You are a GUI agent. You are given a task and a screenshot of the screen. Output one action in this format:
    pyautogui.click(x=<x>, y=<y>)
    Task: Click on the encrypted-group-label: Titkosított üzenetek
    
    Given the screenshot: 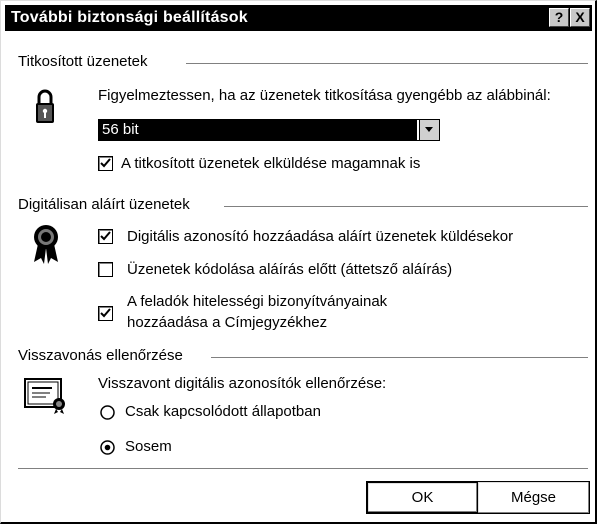 What is the action you would take?
    pyautogui.click(x=83, y=61)
    